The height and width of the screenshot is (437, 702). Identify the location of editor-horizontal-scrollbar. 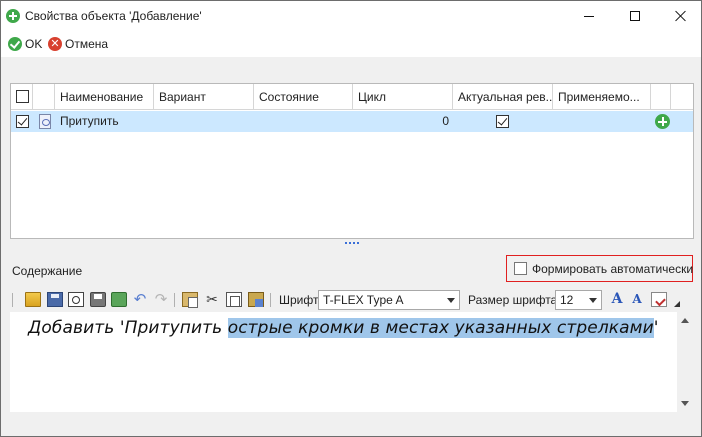
(352, 420).